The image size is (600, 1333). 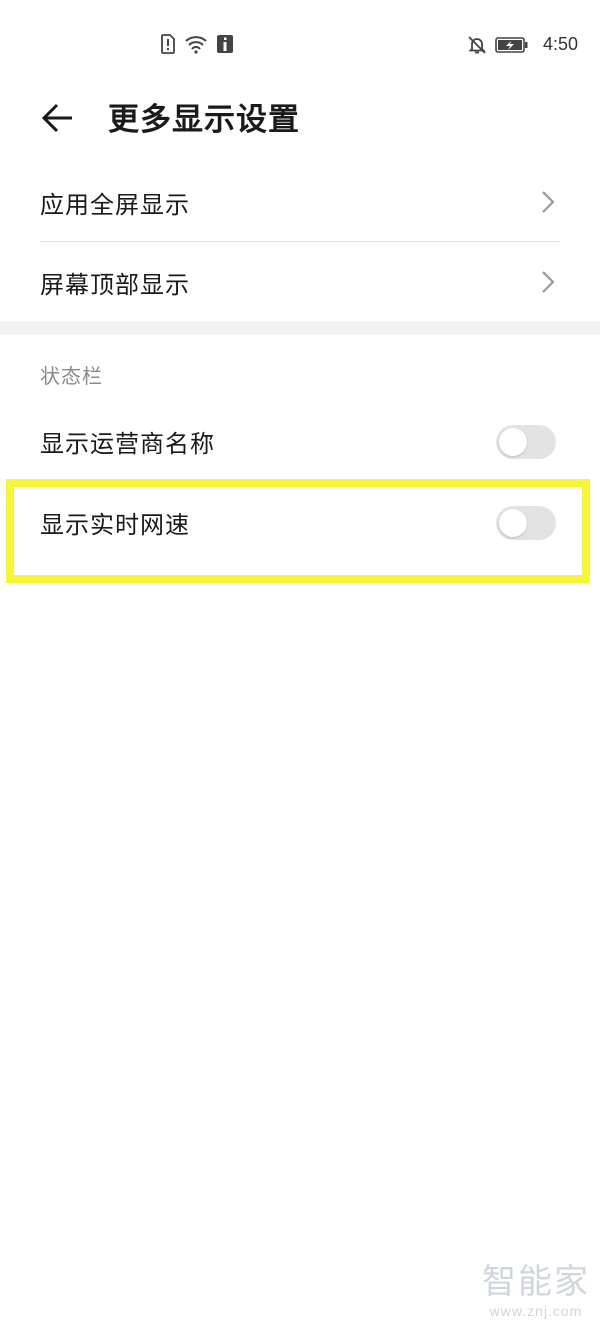 What do you see at coordinates (56, 118) in the screenshot?
I see `arrow-left-icon` at bounding box center [56, 118].